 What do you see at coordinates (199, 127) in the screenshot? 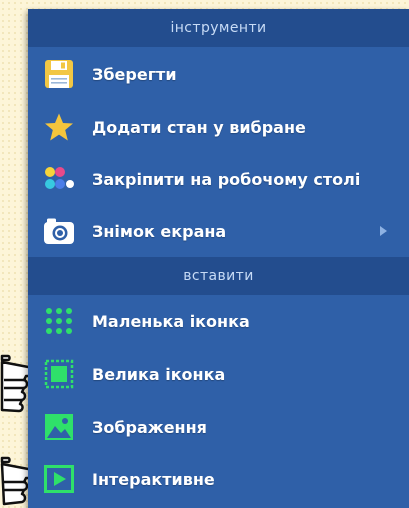
I see `menu-item-label: Додати стан у вибране` at bounding box center [199, 127].